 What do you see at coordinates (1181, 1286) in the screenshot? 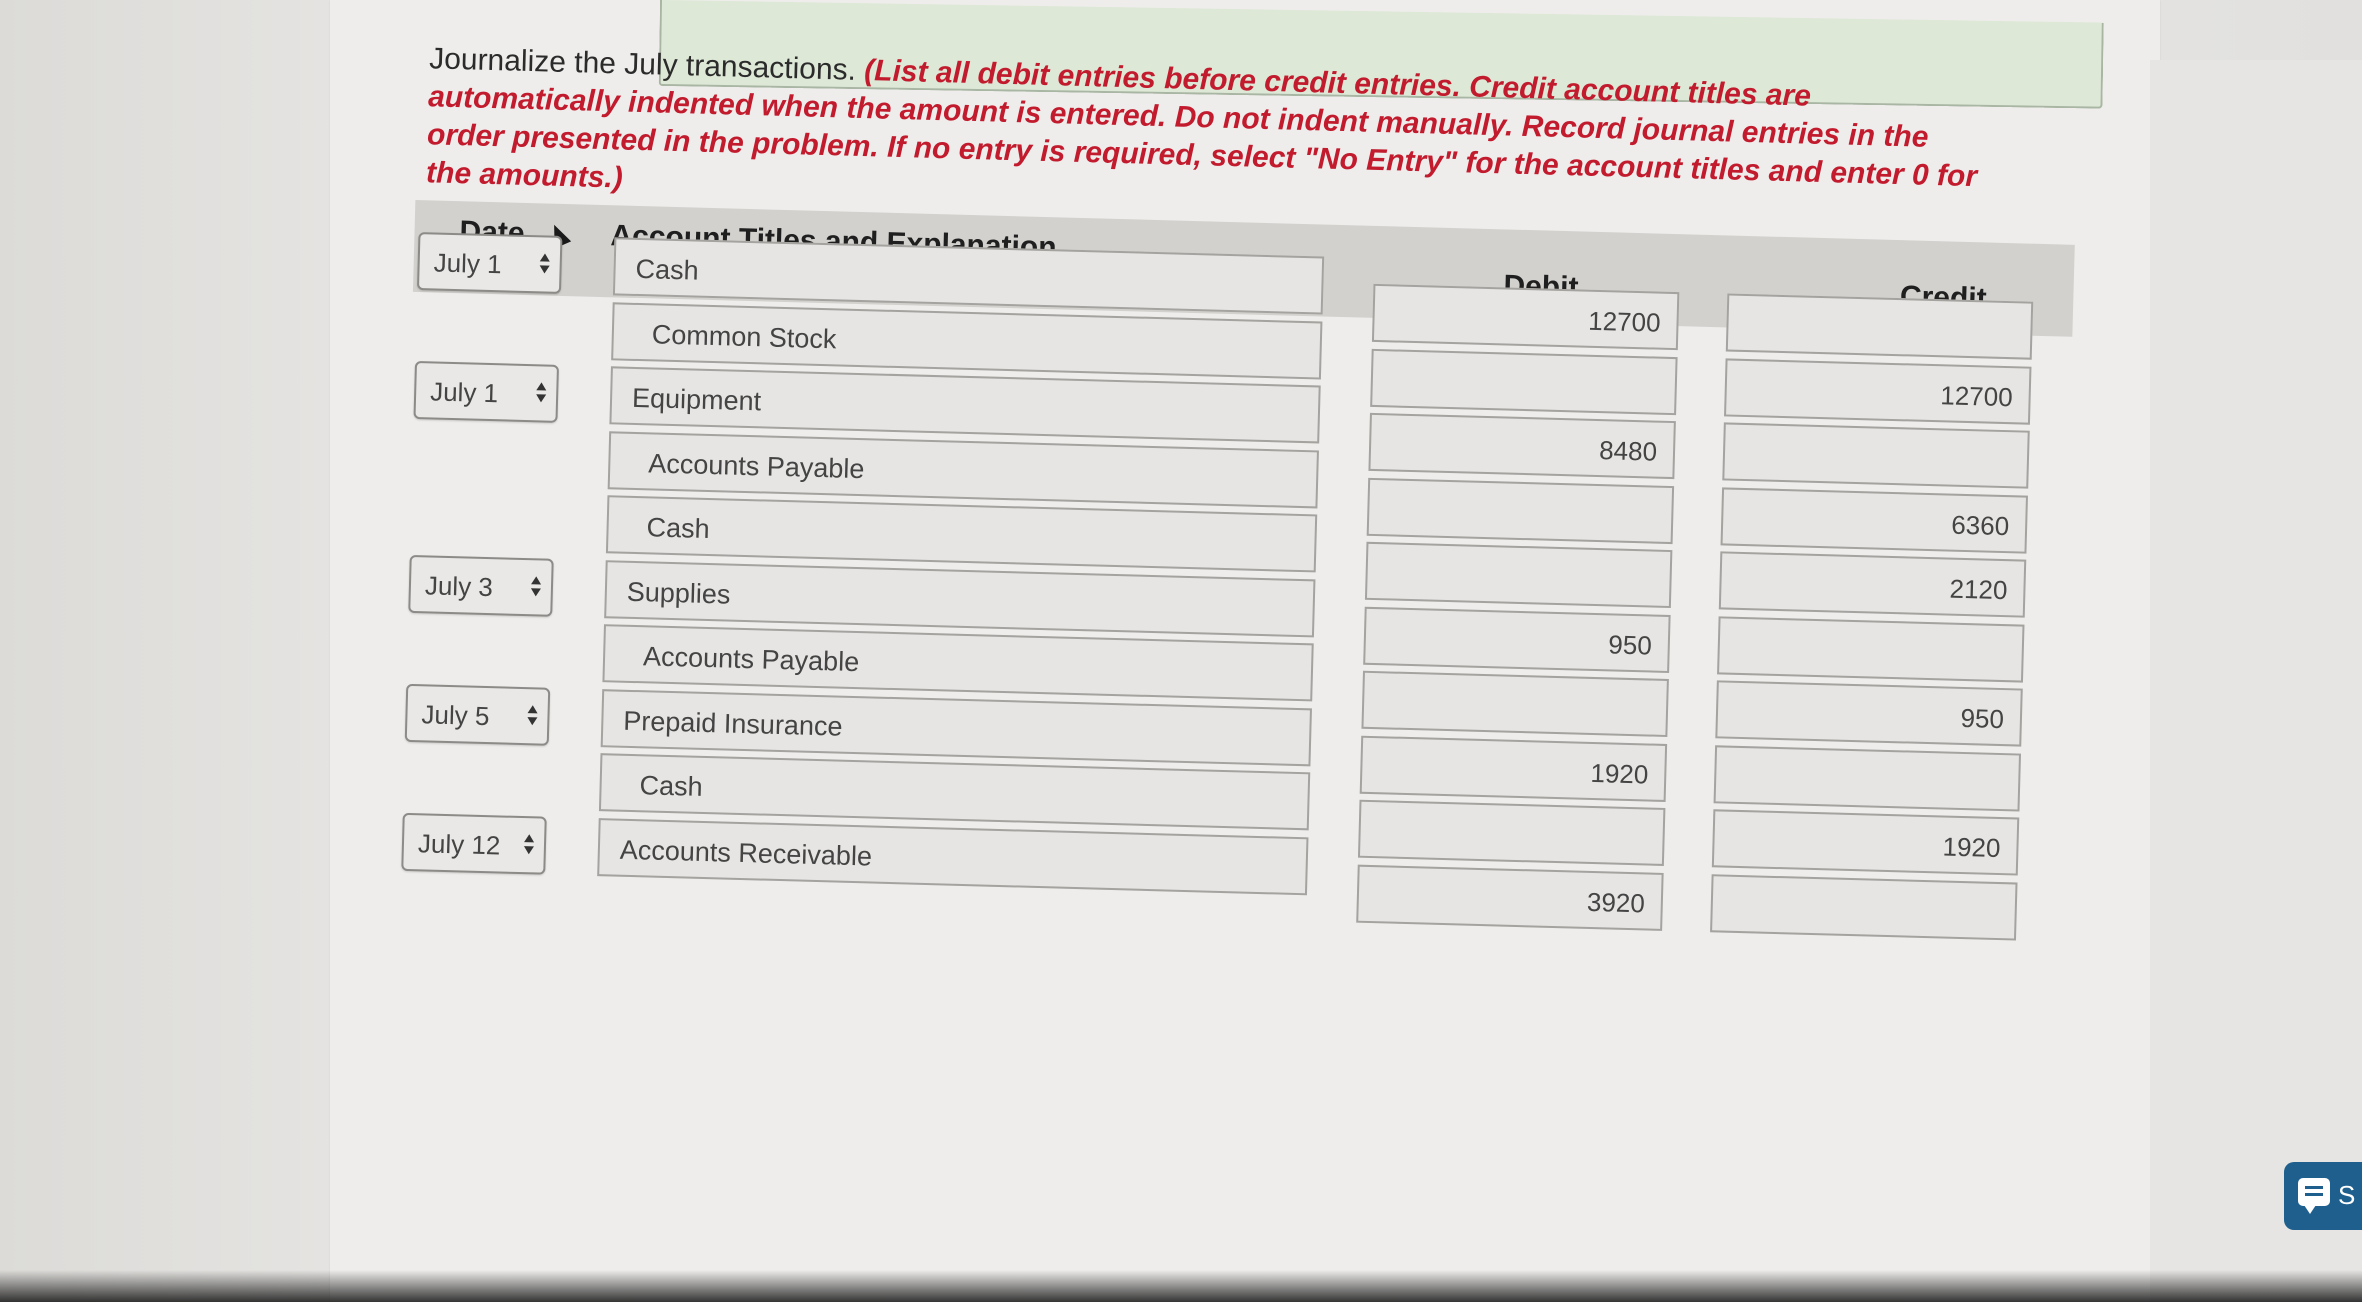
I see `screen-bezel-shadow` at bounding box center [1181, 1286].